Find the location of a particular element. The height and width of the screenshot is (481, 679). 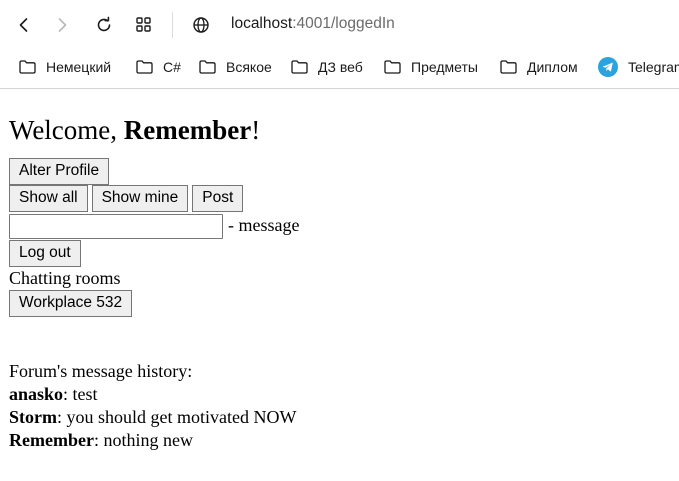

message-actions-row: Show all Show mine Post is located at coordinates (339, 198).